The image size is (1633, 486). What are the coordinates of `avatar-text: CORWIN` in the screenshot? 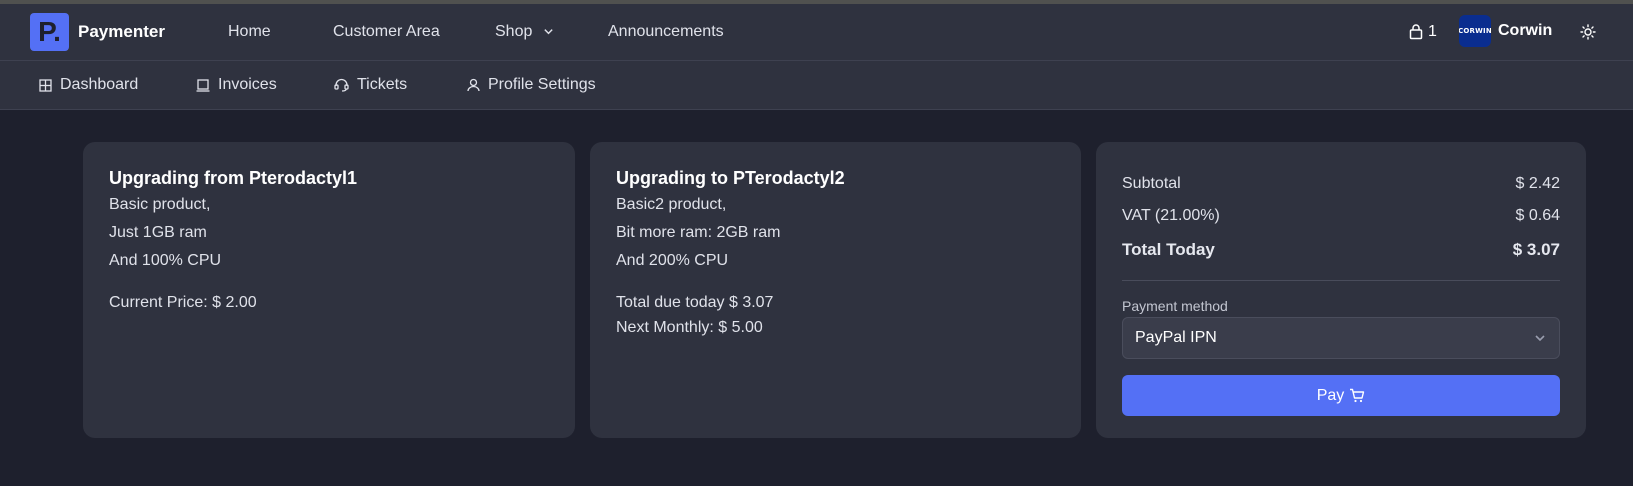 It's located at (1475, 31).